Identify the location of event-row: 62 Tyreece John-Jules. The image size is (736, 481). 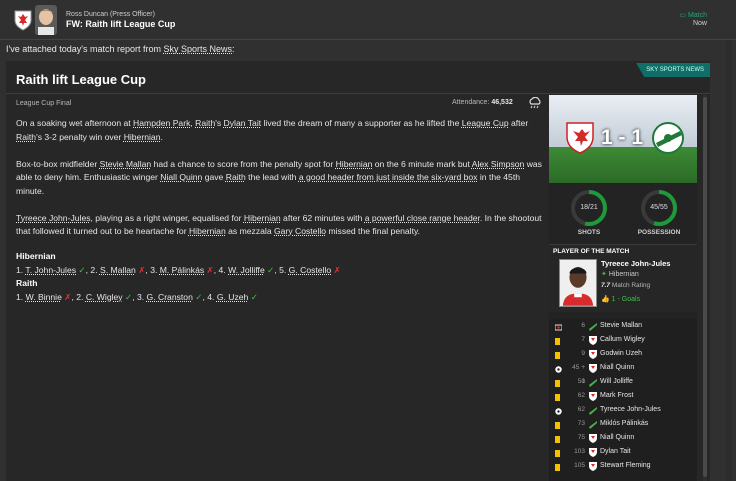
(623, 410).